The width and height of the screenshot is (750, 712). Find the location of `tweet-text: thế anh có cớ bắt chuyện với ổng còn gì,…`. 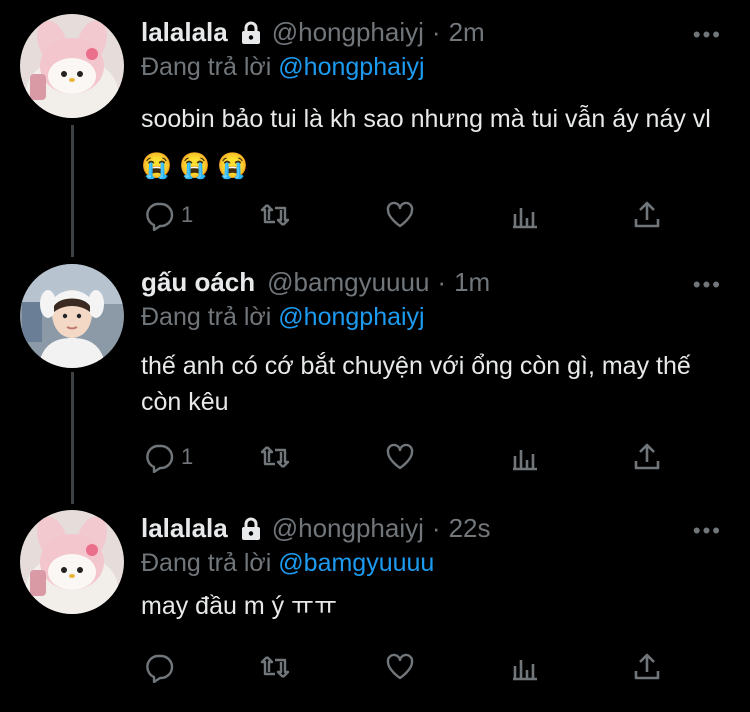

tweet-text: thế anh có cớ bắt chuyện với ổng còn gì,… is located at coordinates (416, 384).